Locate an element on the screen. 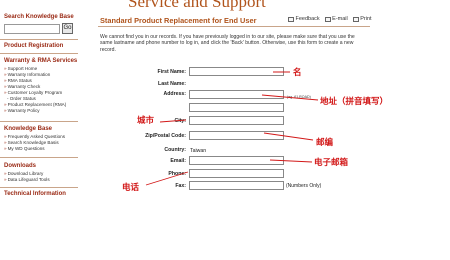 Image resolution: width=450 pixels, height=260 pixels. annotation-city: 城市 is located at coordinates (146, 121).